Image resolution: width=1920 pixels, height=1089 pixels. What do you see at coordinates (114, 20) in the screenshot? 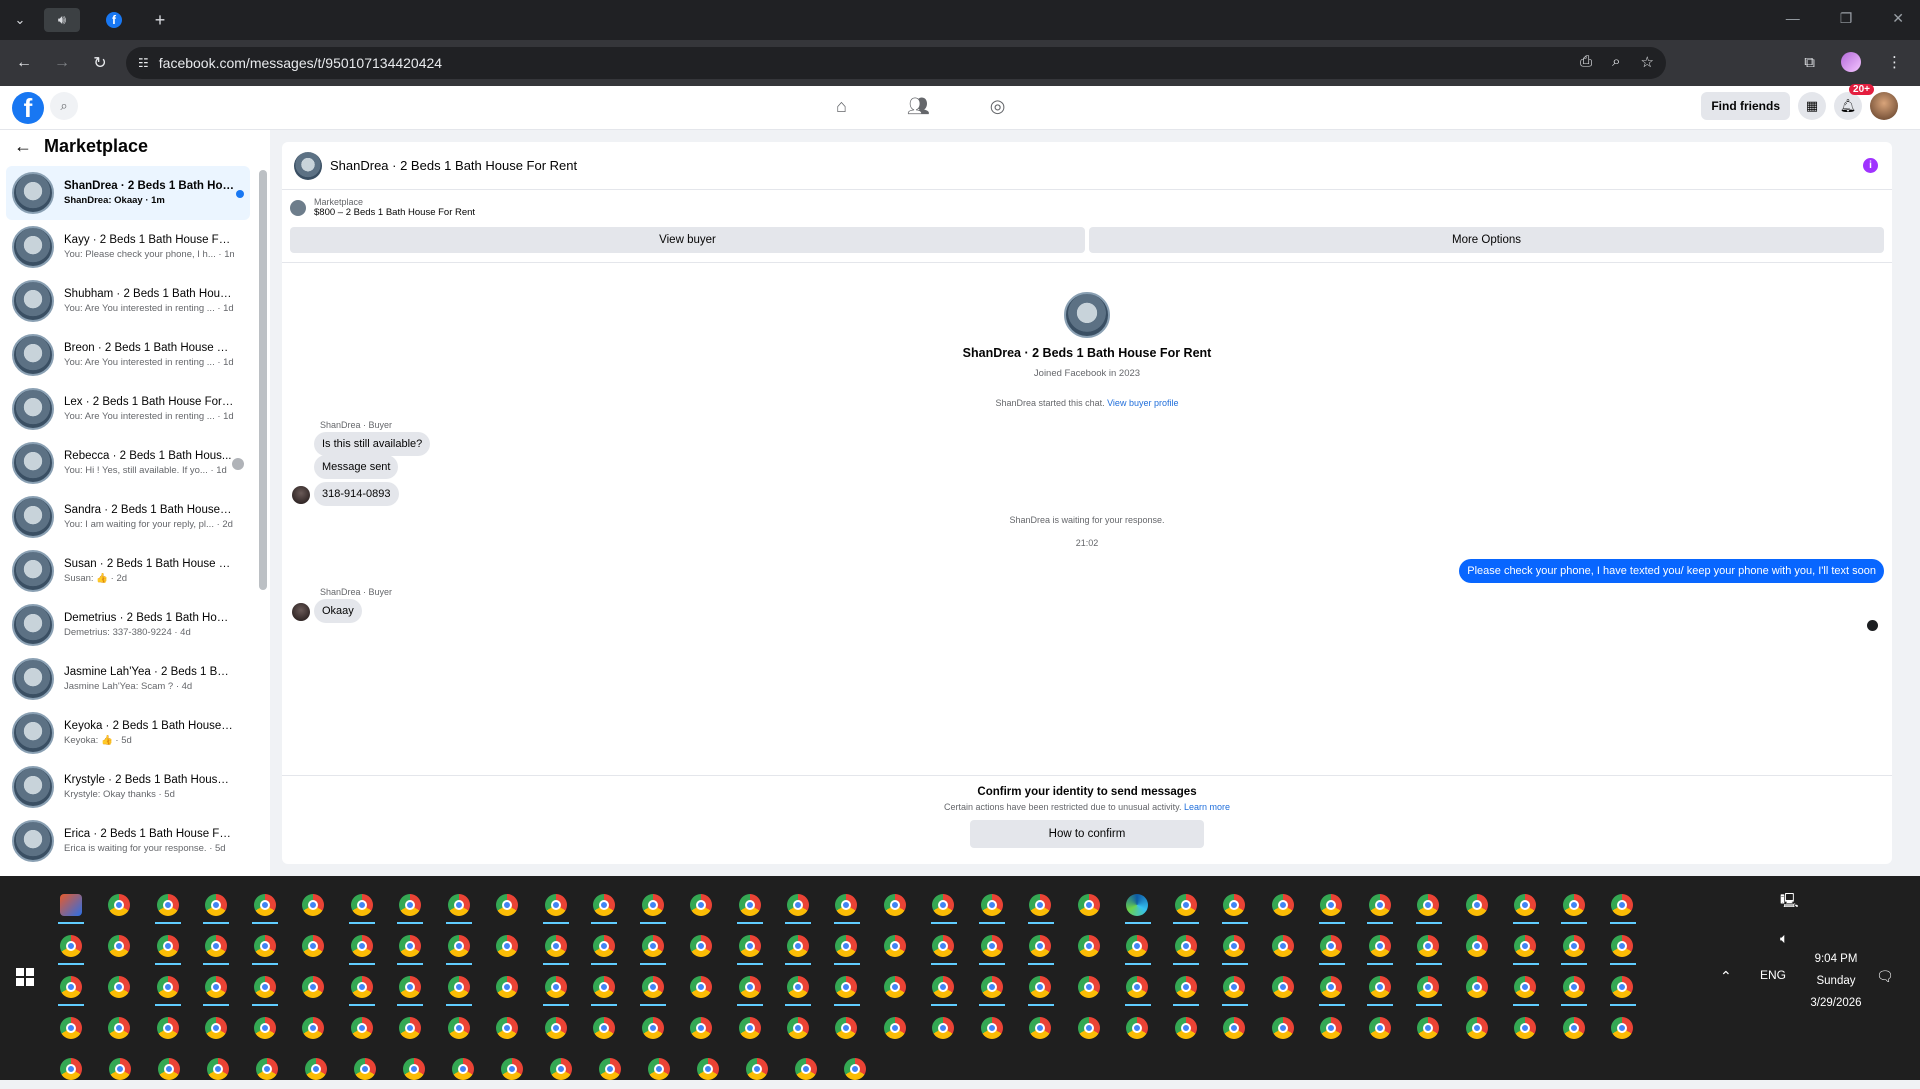
I see `facebook-tab: f` at bounding box center [114, 20].